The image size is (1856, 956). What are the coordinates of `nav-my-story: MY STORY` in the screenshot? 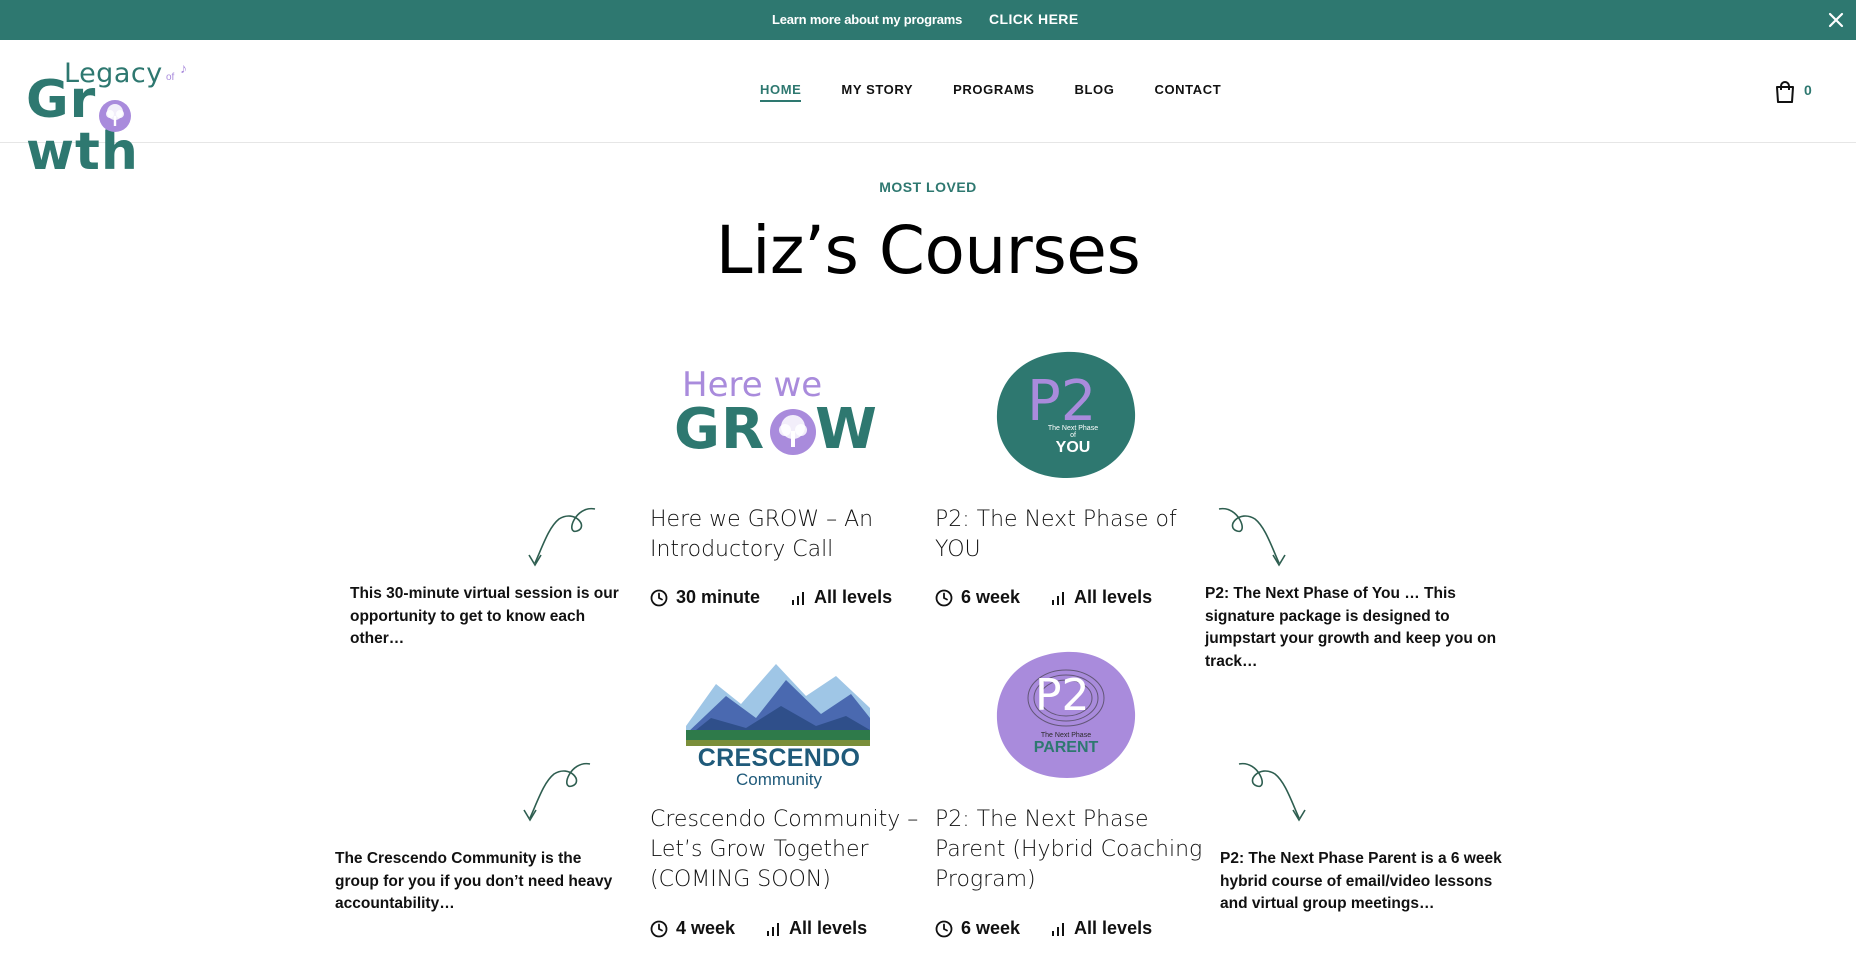 It's located at (877, 92).